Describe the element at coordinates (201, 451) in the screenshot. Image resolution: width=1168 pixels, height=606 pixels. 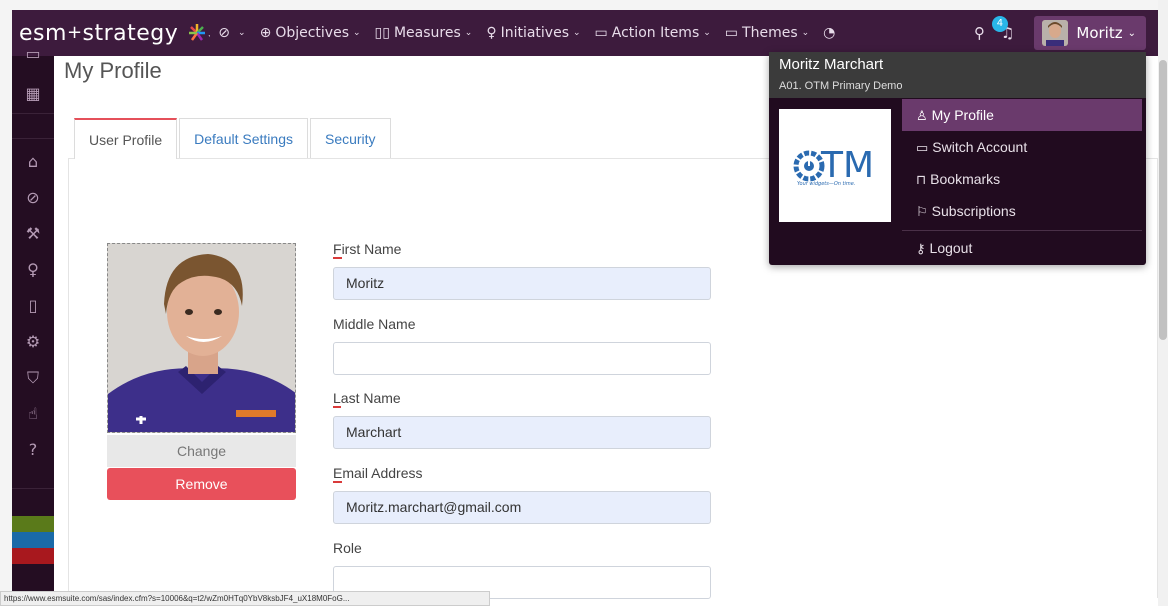
I see `change-photo-button: Change` at that location.